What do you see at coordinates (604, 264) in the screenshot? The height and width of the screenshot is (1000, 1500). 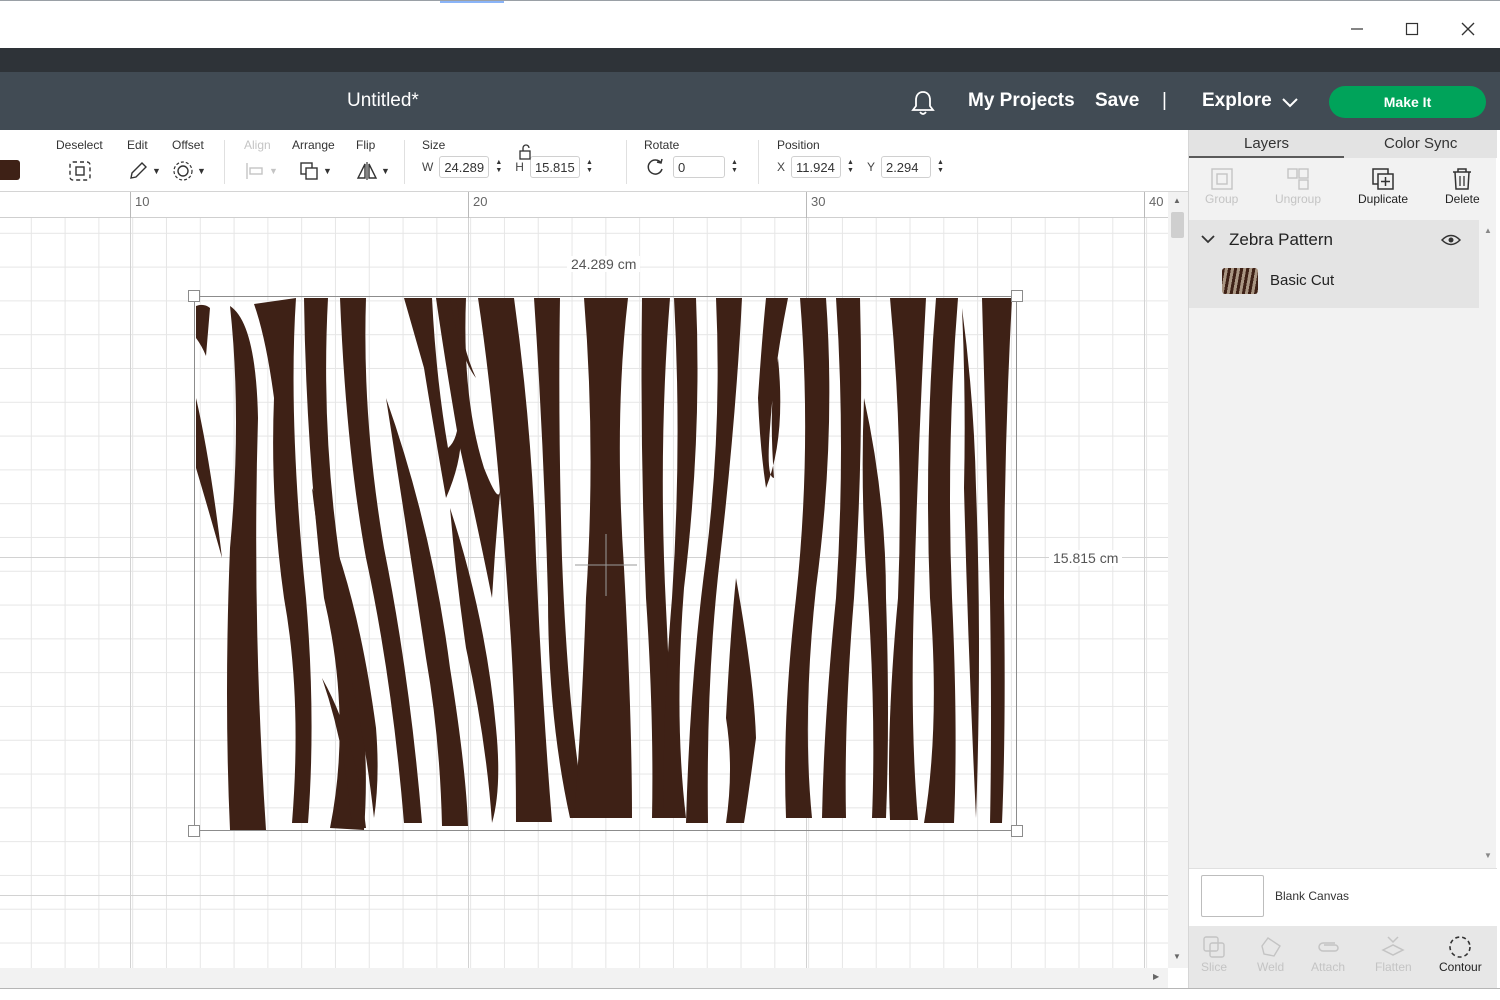 I see `width-dimension-label: 24.289 cm` at bounding box center [604, 264].